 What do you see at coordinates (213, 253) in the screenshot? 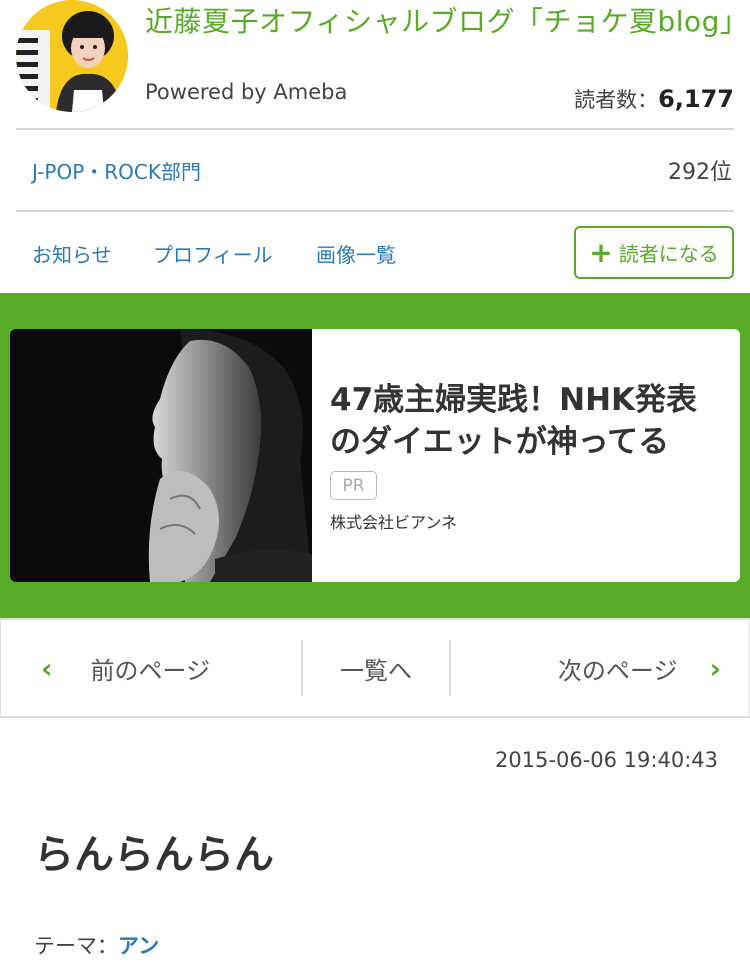
I see `nav-item-profile: プロフィール` at bounding box center [213, 253].